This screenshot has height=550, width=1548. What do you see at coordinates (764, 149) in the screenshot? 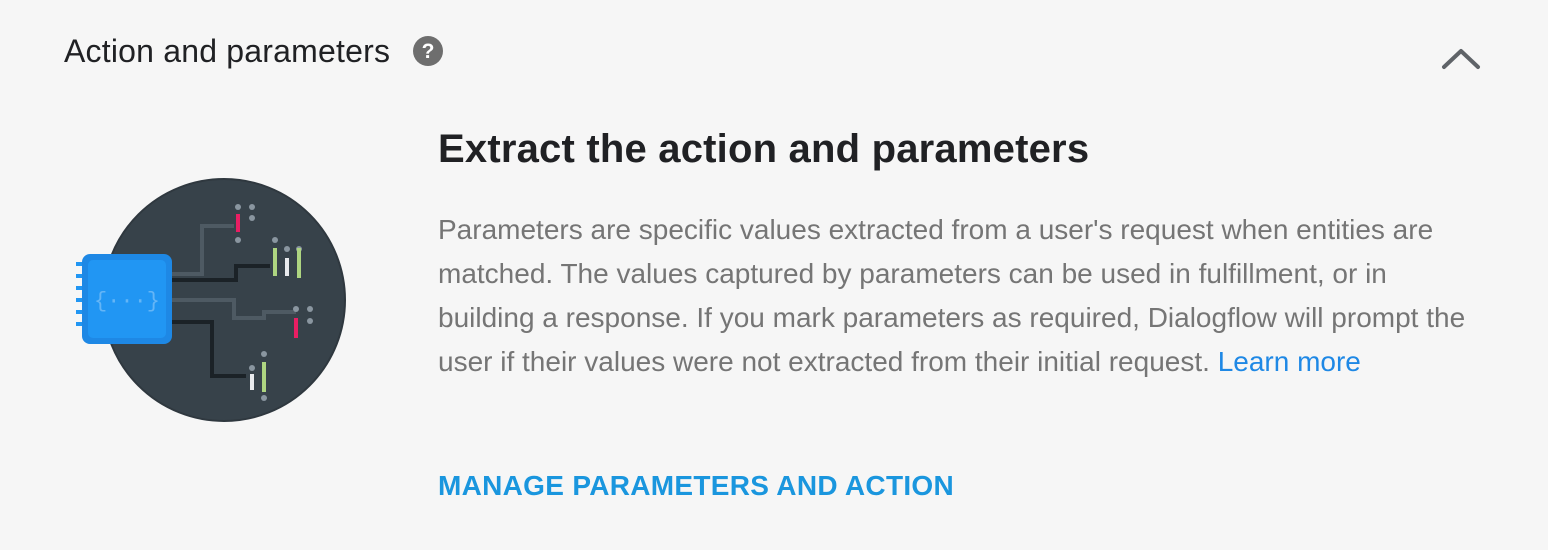
I see `content-title: Extract the action and parameters` at bounding box center [764, 149].